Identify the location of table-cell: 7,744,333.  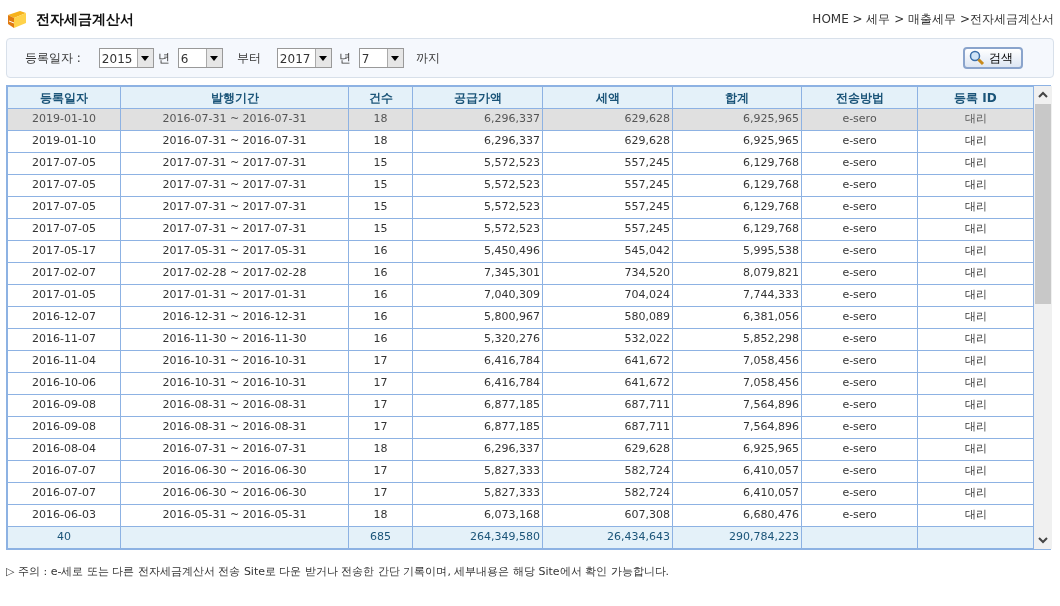
(737, 295).